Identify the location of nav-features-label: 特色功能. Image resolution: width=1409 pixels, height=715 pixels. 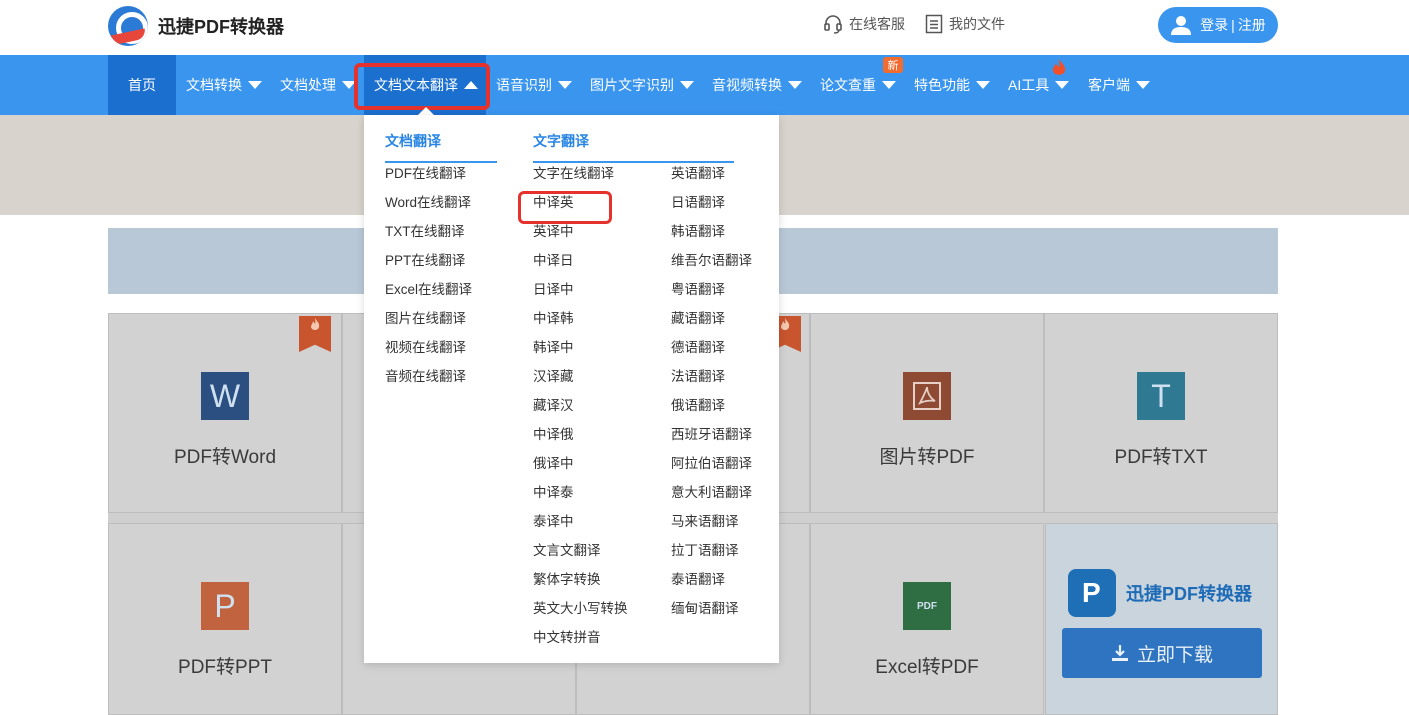
(942, 85).